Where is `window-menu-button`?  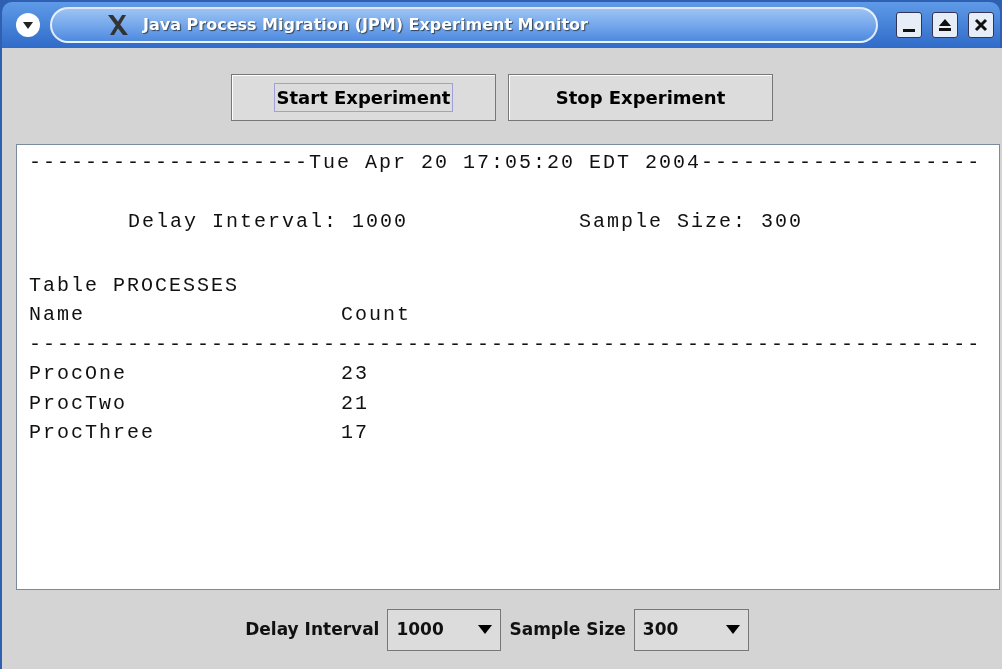
window-menu-button is located at coordinates (28, 25).